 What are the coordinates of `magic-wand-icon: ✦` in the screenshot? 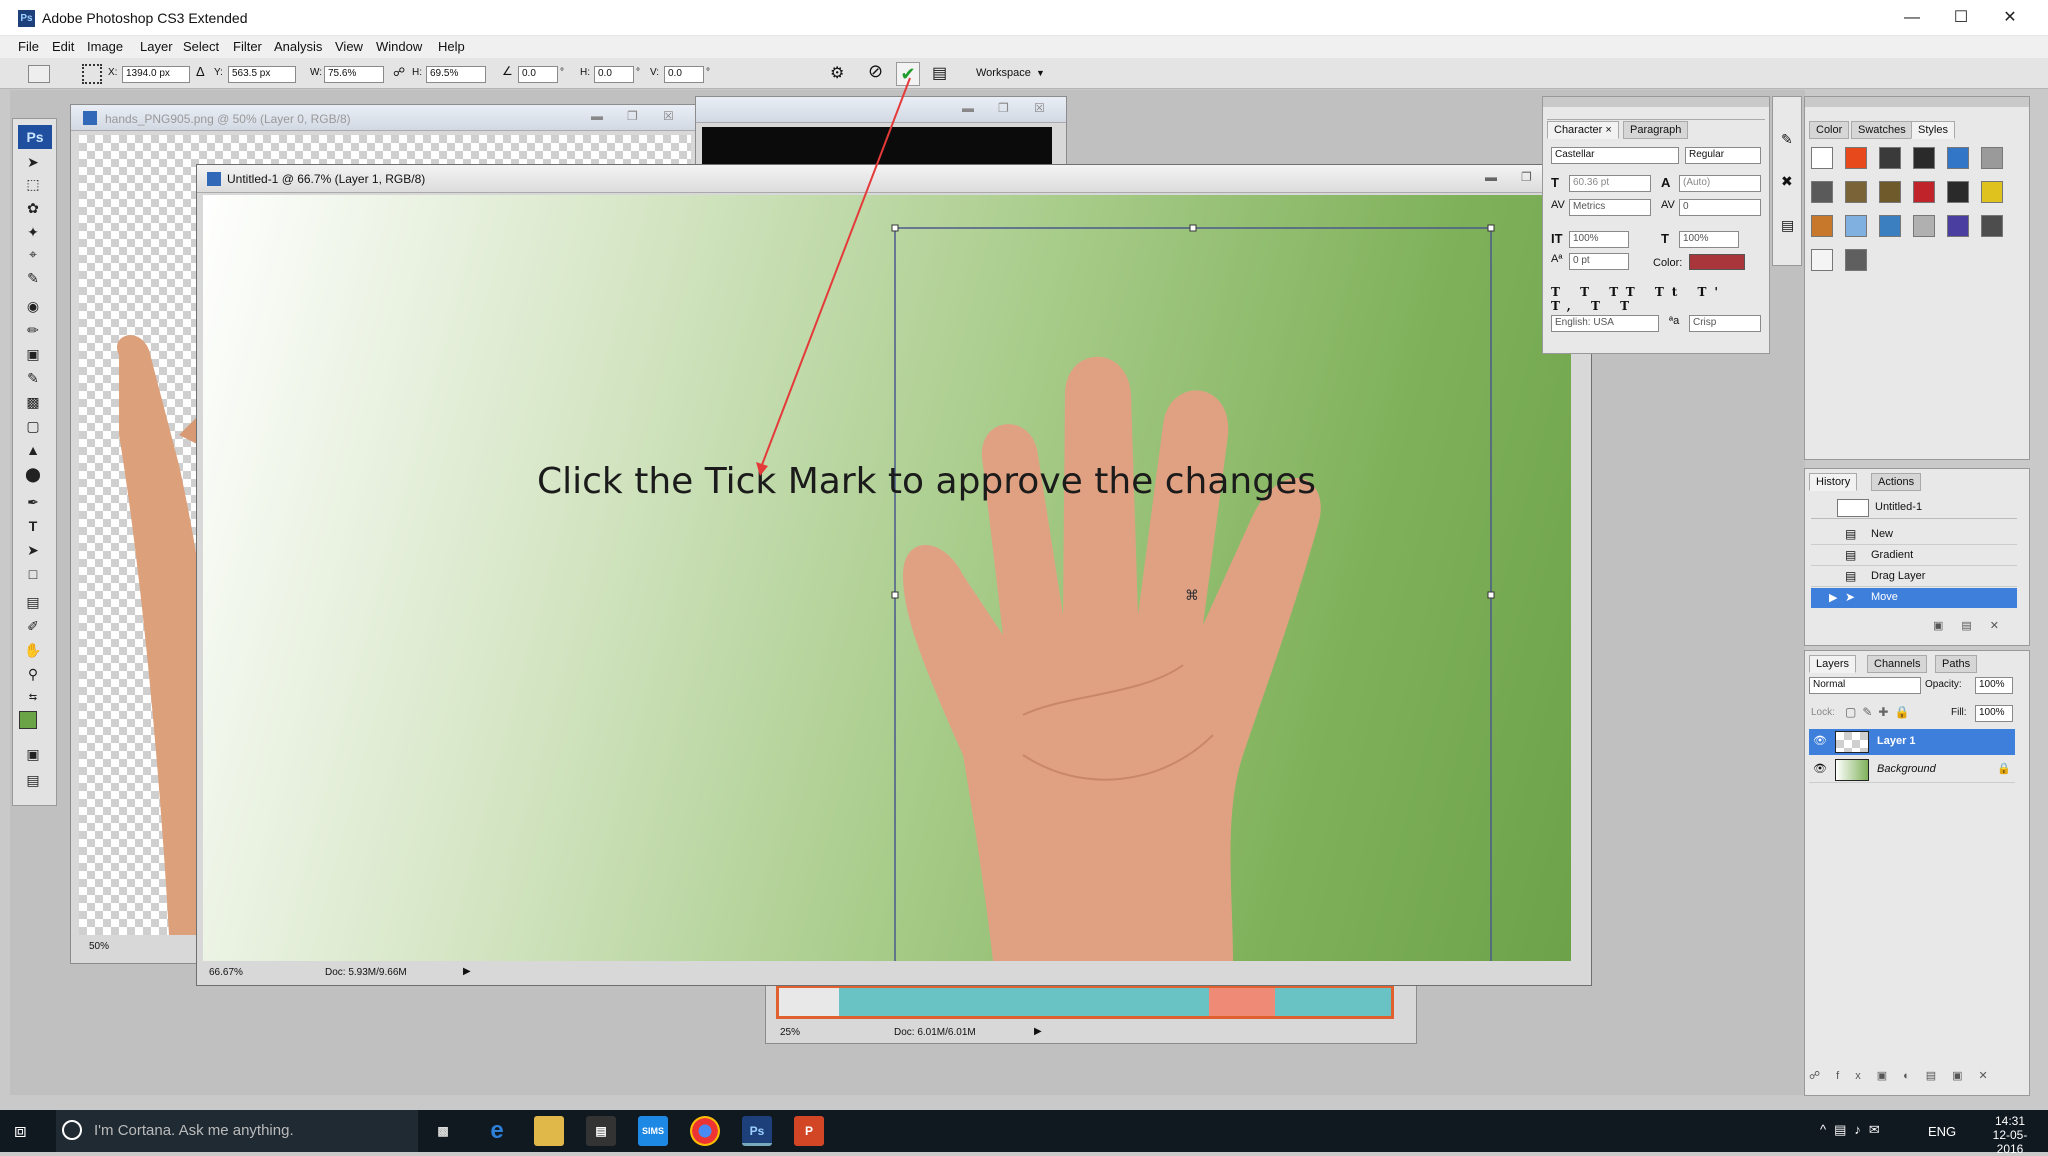 It's located at (33, 232).